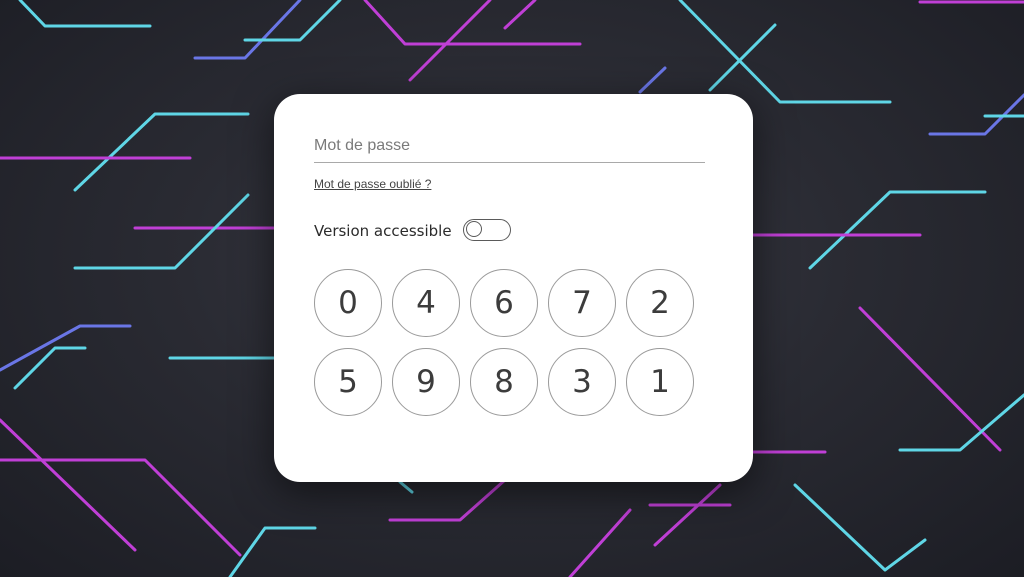  Describe the element at coordinates (348, 303) in the screenshot. I see `keypad-key: 0` at that location.